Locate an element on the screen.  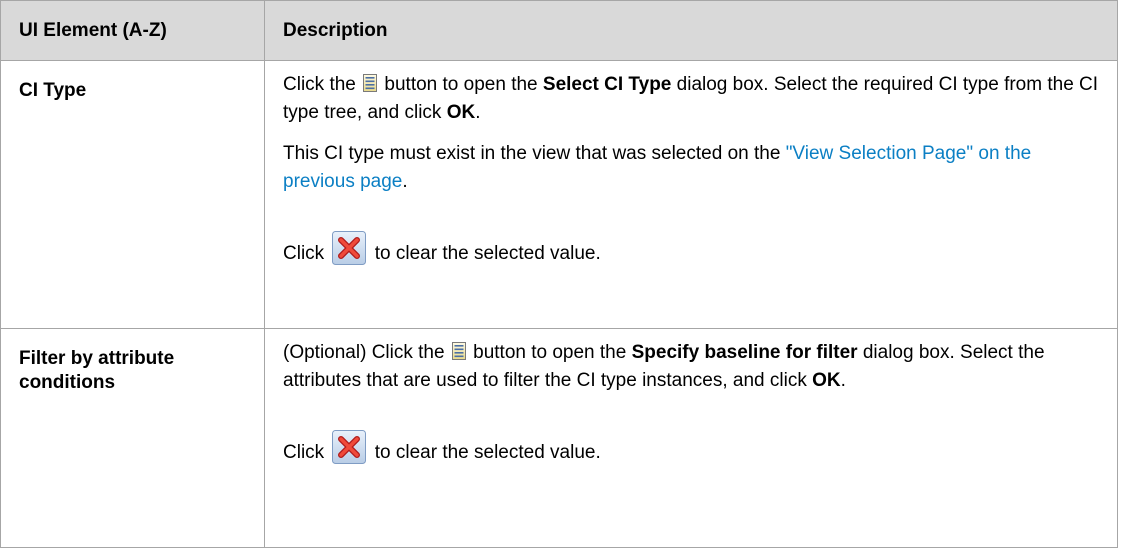
column-header-ui-element: UI Element (A-Z) is located at coordinates (132, 30).